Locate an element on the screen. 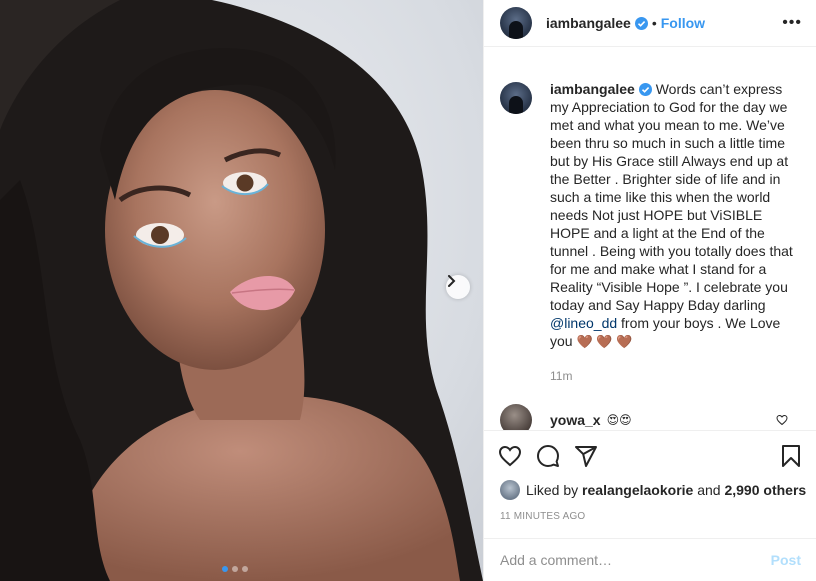 This screenshot has width=816, height=581. carousel-dots is located at coordinates (235, 569).